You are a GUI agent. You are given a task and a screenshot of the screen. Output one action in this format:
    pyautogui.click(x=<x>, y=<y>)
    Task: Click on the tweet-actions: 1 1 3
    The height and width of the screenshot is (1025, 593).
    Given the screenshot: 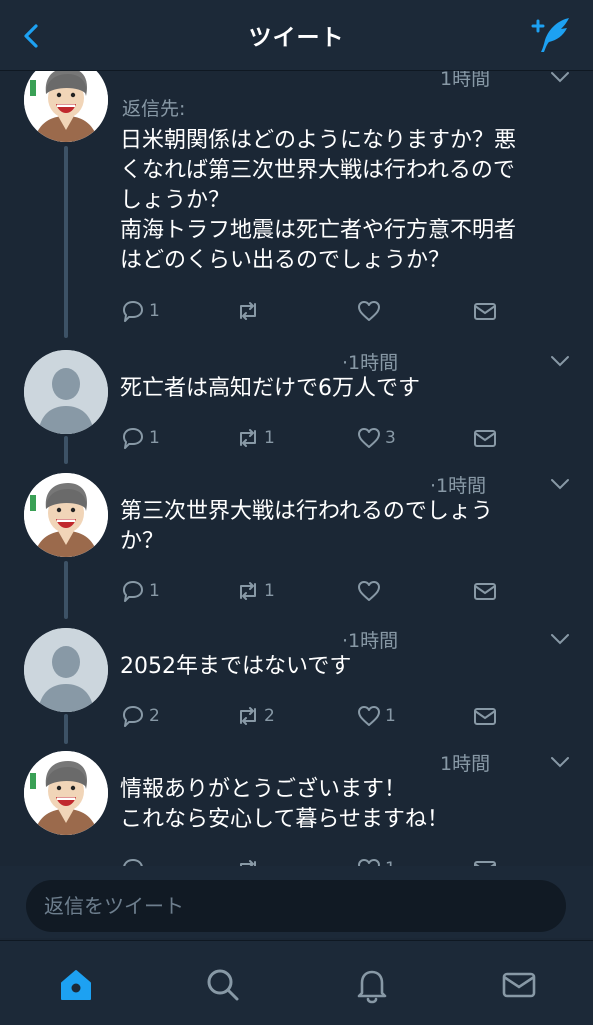 What is the action you would take?
    pyautogui.click(x=320, y=438)
    